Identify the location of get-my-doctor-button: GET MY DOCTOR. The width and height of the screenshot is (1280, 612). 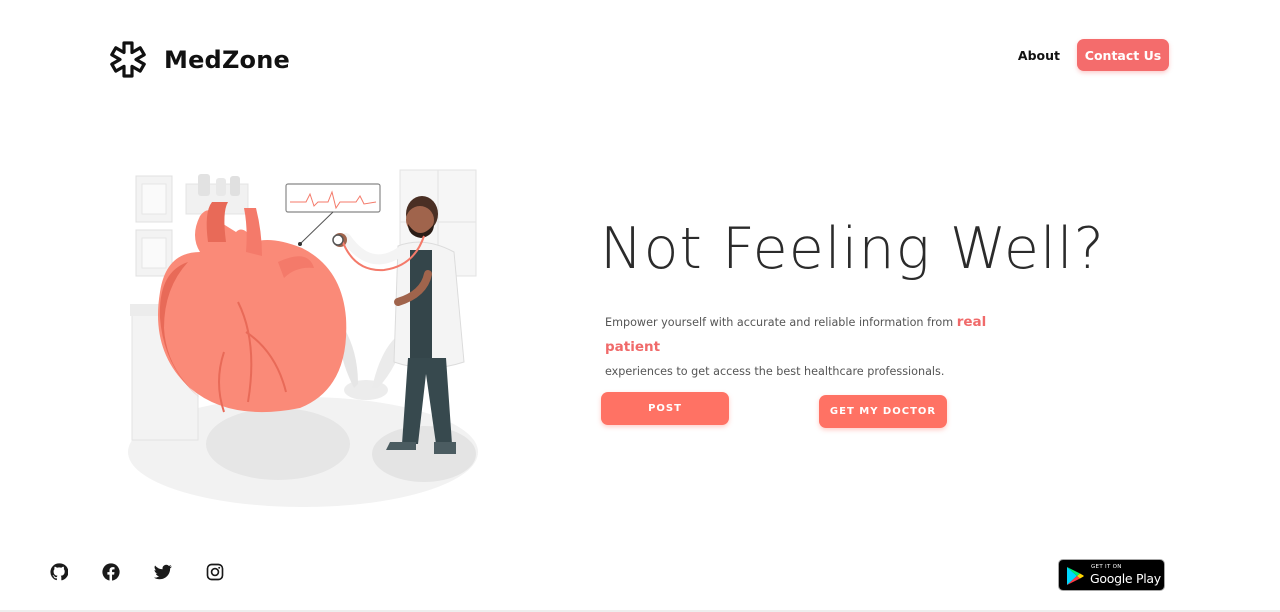
(883, 411).